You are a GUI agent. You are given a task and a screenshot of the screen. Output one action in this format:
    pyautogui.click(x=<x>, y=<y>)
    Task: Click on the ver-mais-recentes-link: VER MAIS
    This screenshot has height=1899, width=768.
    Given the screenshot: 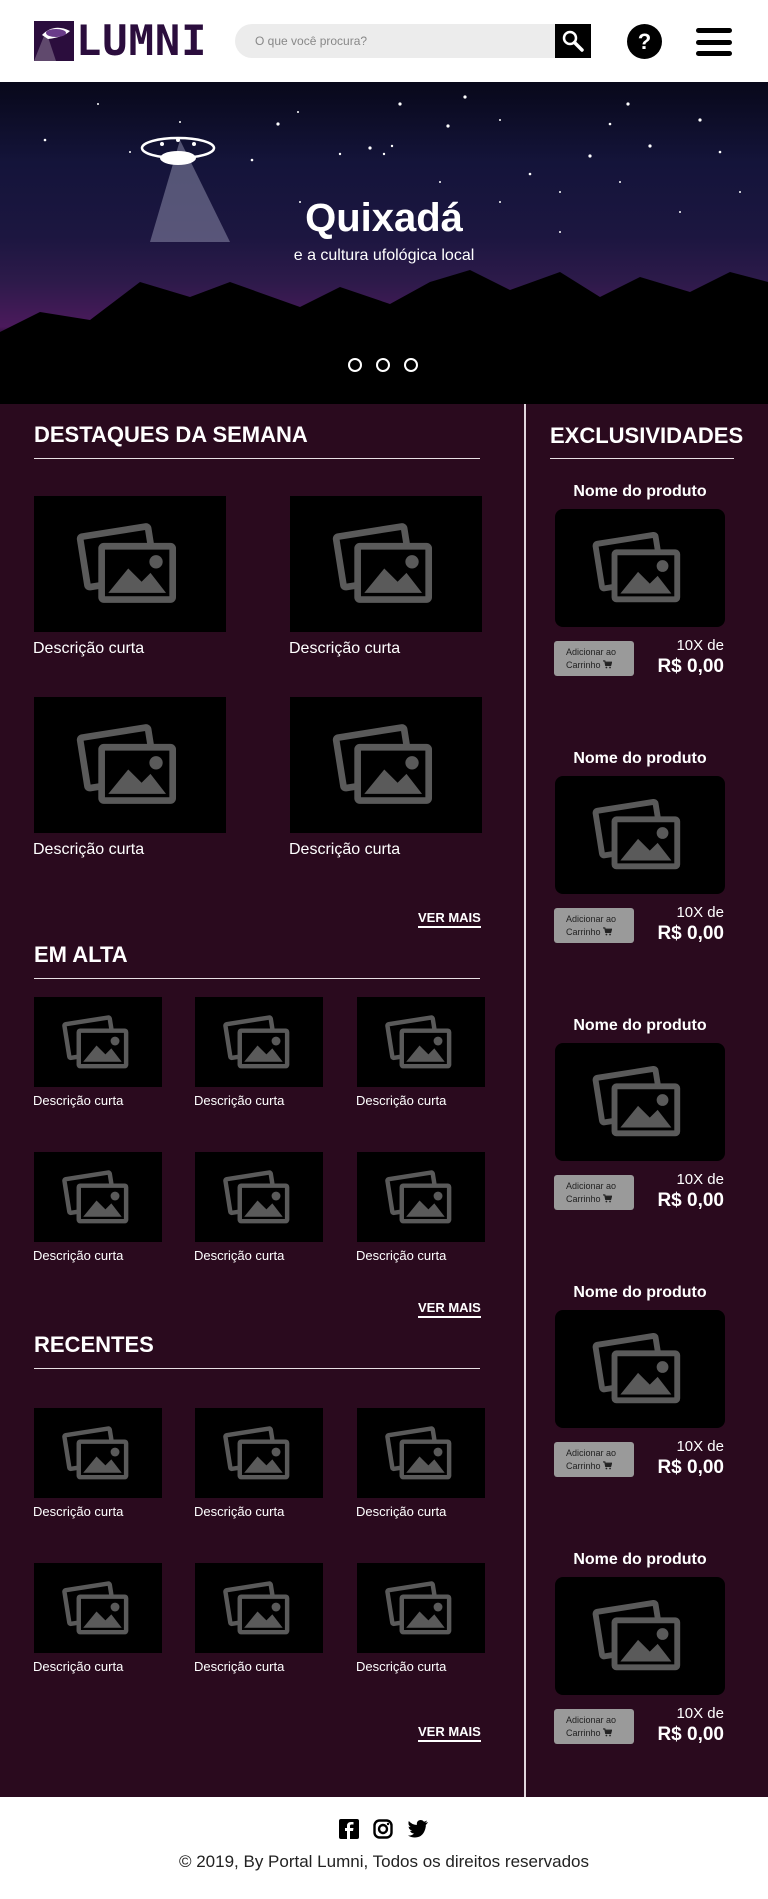 What is the action you would take?
    pyautogui.click(x=449, y=1733)
    